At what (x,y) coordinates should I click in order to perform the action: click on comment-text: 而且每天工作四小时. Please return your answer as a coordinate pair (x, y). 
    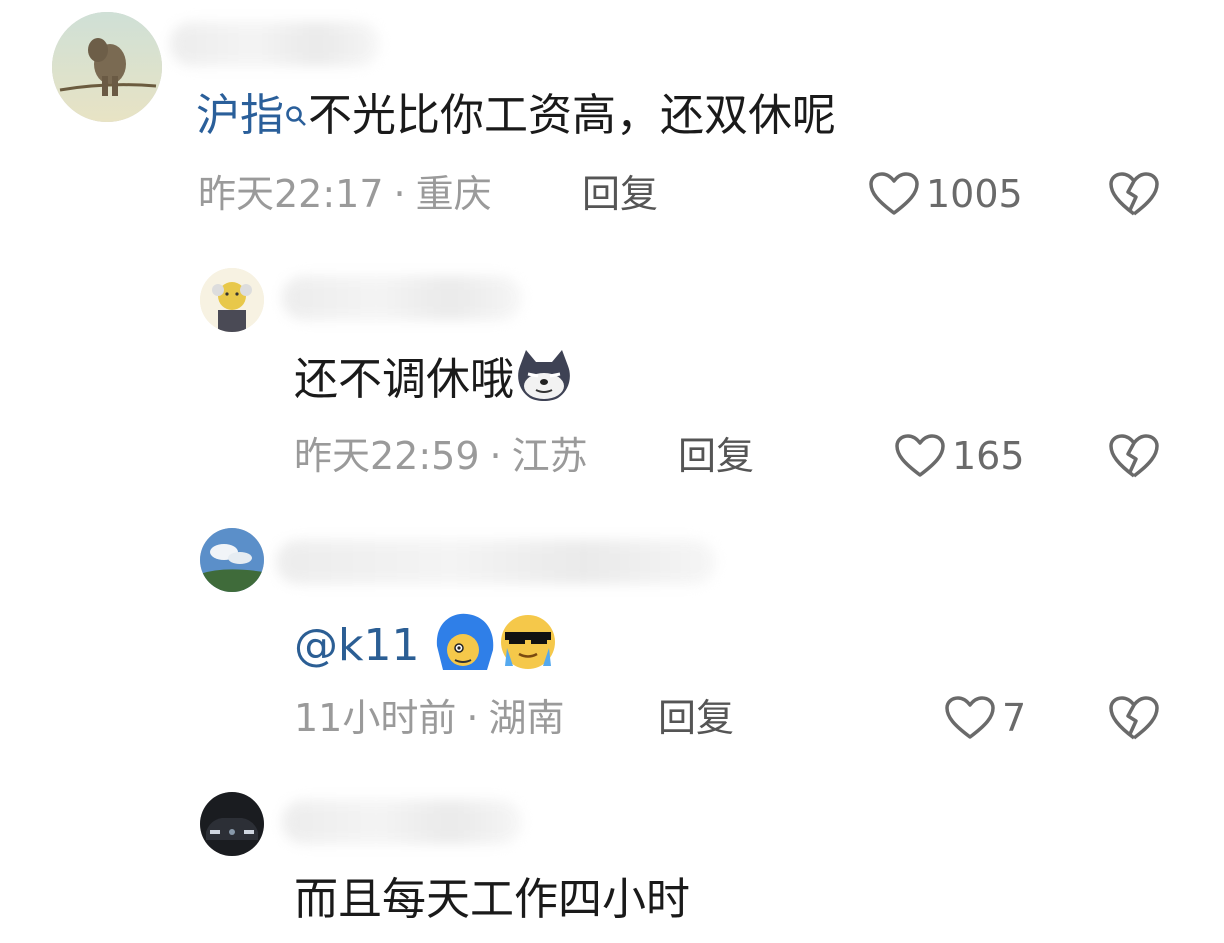
    Looking at the image, I should click on (492, 900).